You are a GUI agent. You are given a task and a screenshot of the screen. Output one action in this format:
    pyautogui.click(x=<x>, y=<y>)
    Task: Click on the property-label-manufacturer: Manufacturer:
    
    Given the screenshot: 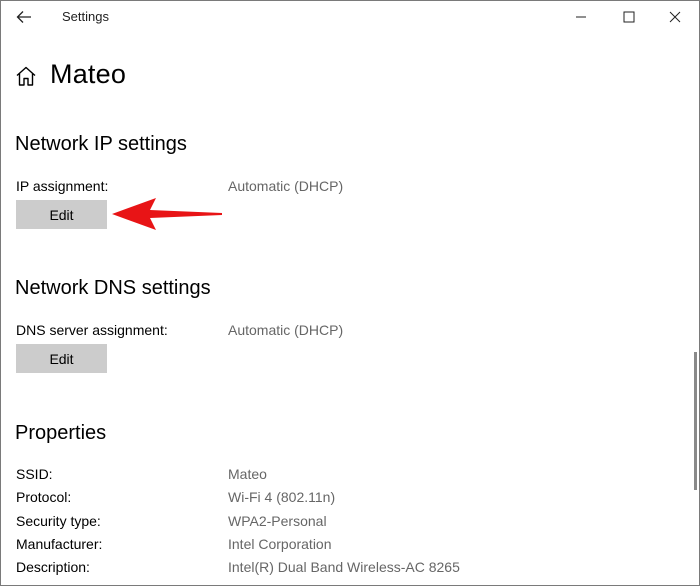 What is the action you would take?
    pyautogui.click(x=59, y=544)
    